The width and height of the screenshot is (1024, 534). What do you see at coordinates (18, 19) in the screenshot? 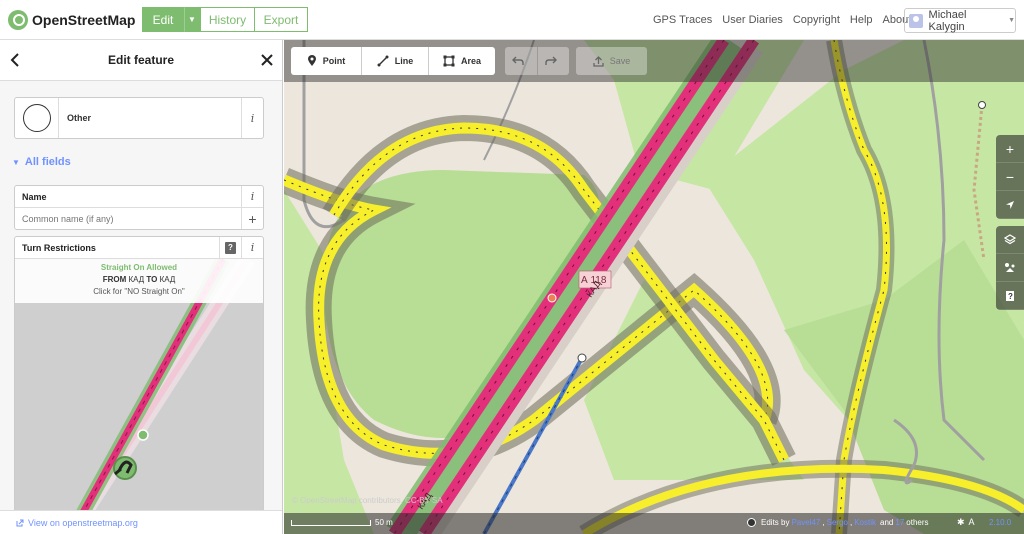
I see `osm-logo-icon` at bounding box center [18, 19].